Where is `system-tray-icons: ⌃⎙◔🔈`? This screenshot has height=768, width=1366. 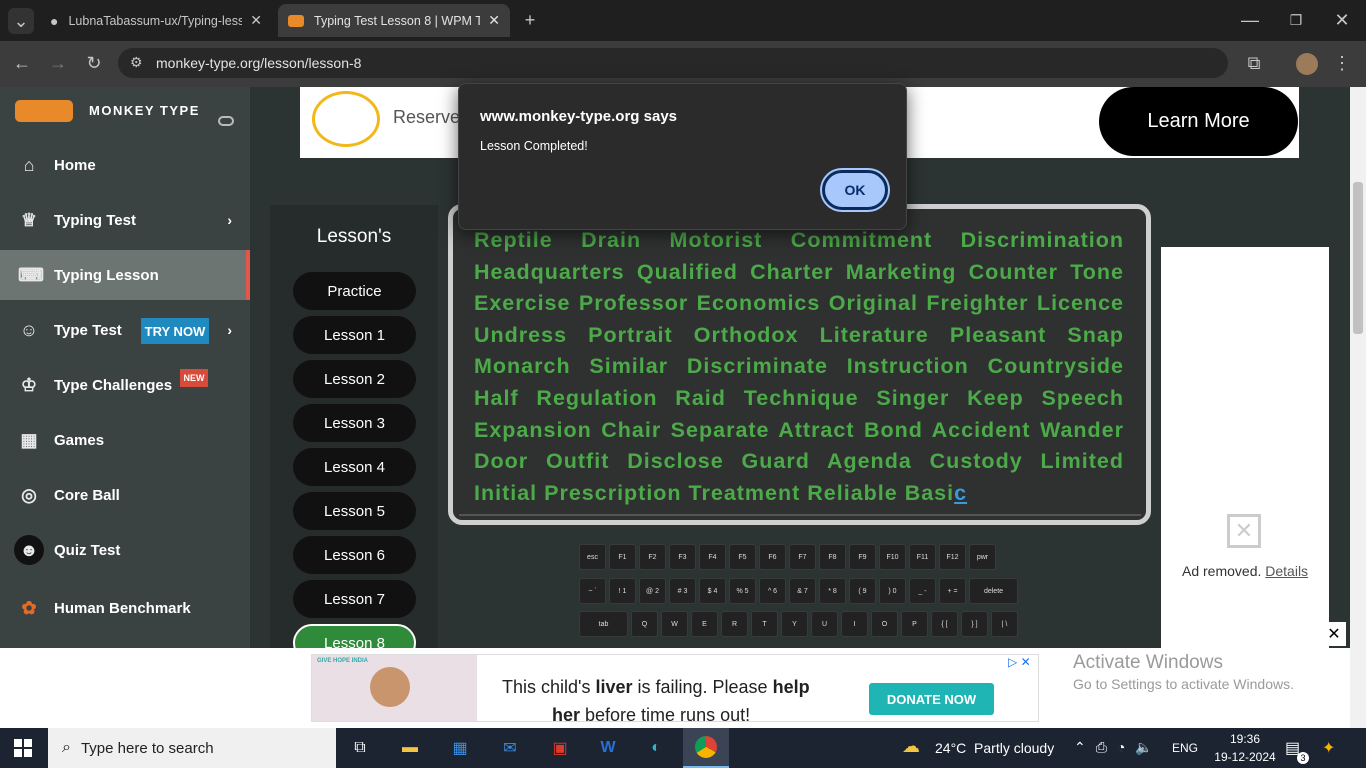
system-tray-icons: ⌃⎙◔🔈 is located at coordinates (1118, 747).